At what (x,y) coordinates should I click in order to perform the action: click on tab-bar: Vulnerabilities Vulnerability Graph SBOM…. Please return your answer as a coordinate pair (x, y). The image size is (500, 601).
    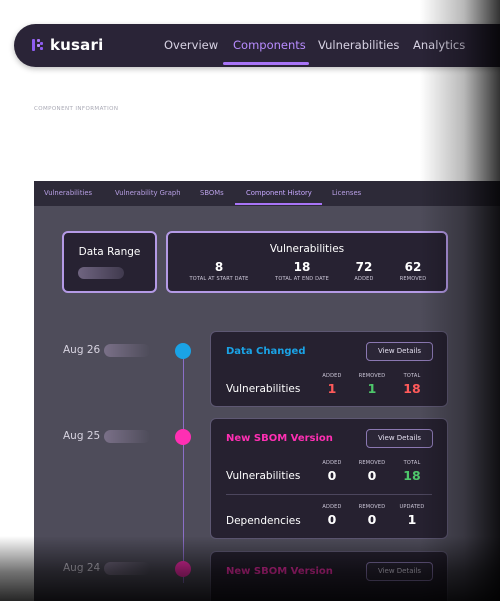
    Looking at the image, I should click on (267, 193).